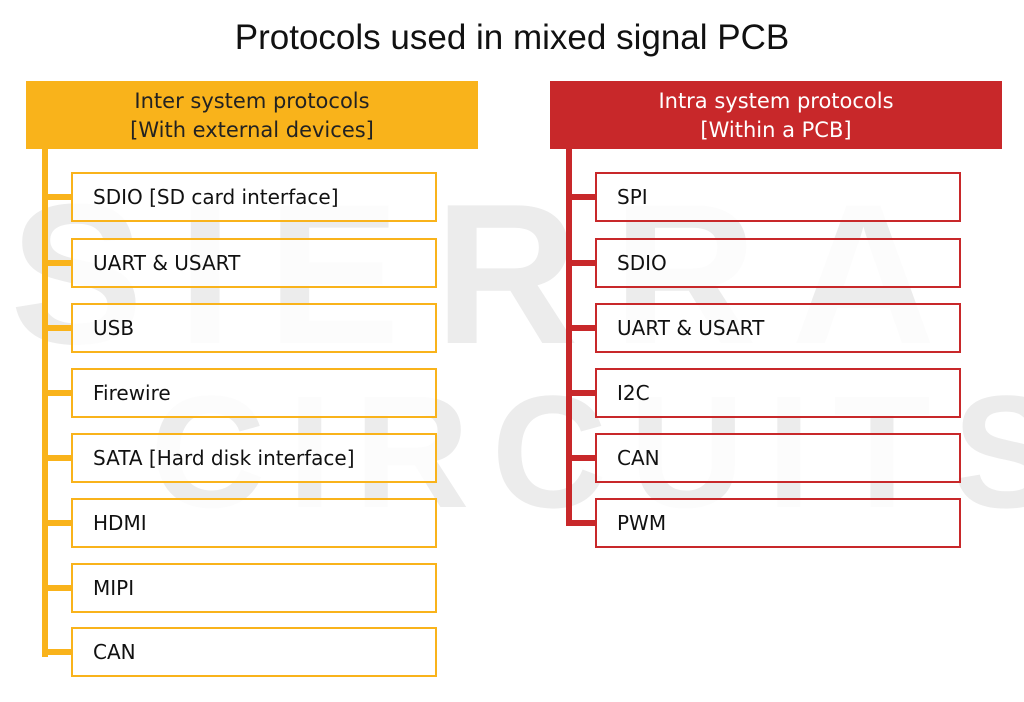 The width and height of the screenshot is (1024, 702). I want to click on intra-protocol-item: SPI, so click(778, 197).